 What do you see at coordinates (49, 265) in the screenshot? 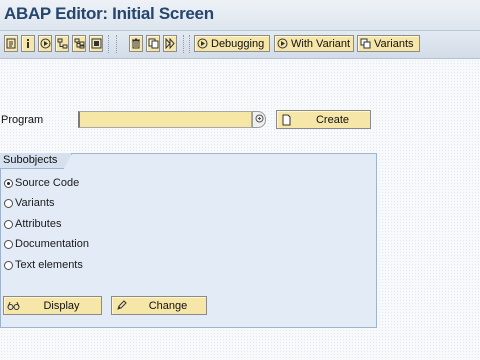
I see `radio-label: Text elements` at bounding box center [49, 265].